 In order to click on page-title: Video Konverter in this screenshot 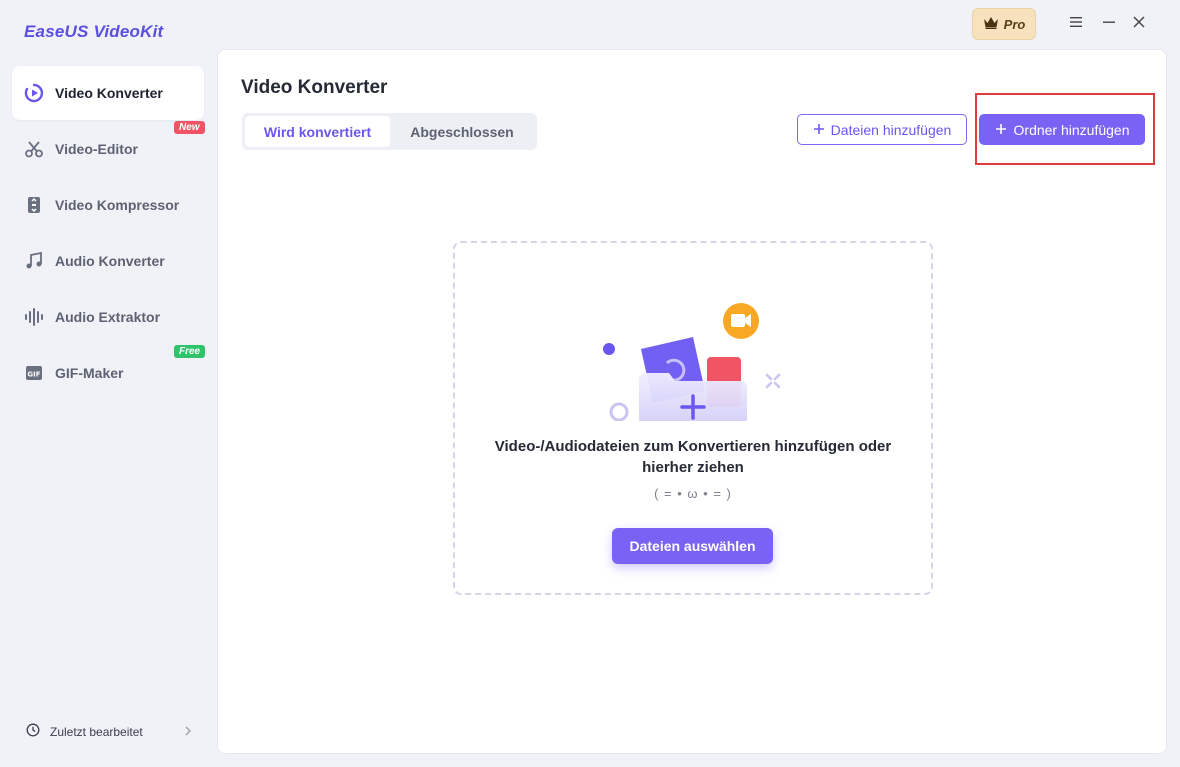, I will do `click(314, 87)`.